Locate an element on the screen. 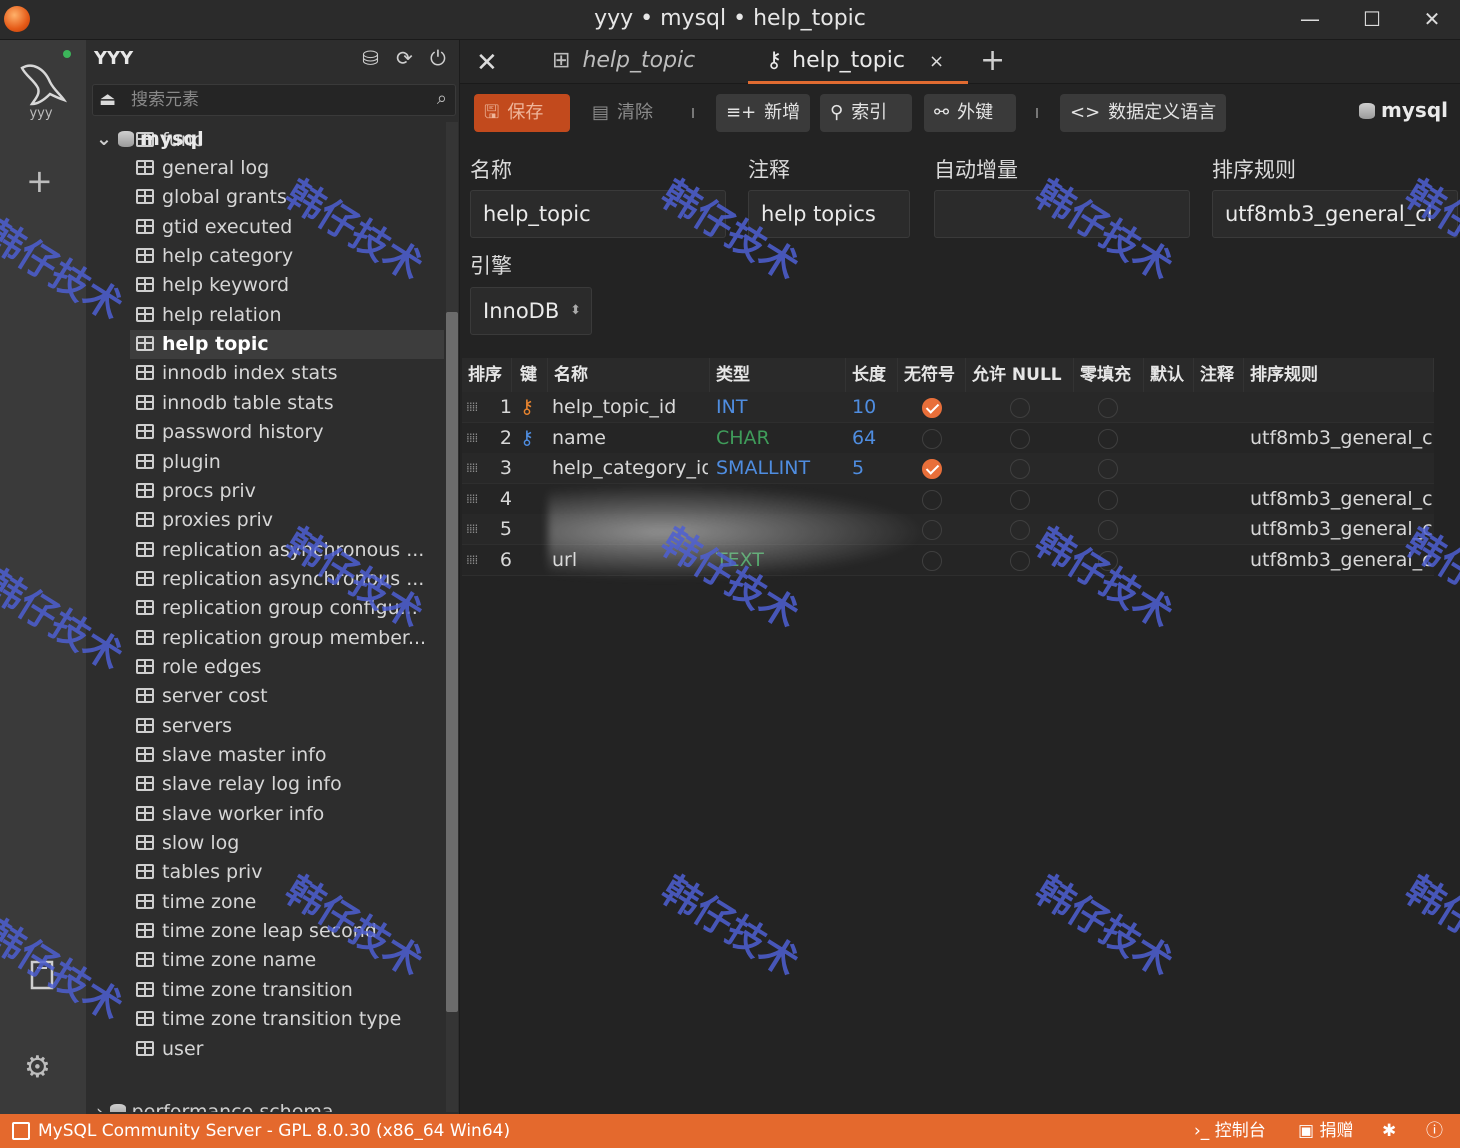 Image resolution: width=1460 pixels, height=1148 pixels. column-row: ⁞⁞⁞⁞ 2 ⚷ name CHAR 64 utf8mb3_general_ci is located at coordinates (948, 438).